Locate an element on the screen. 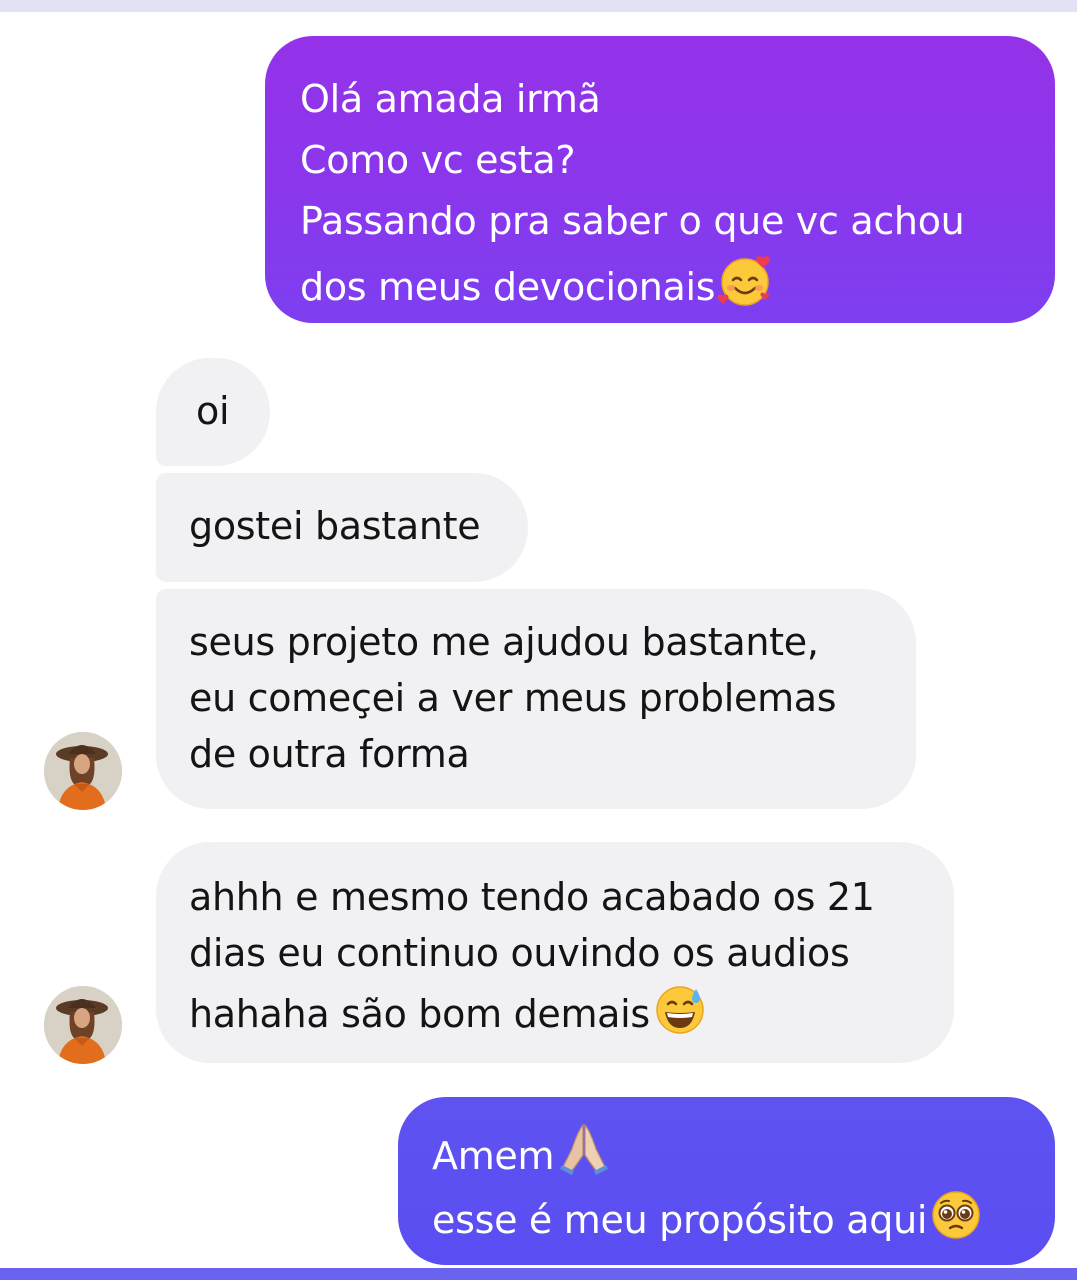 The height and width of the screenshot is (1280, 1077). incoming-message-bubble: gostei bastante is located at coordinates (342, 527).